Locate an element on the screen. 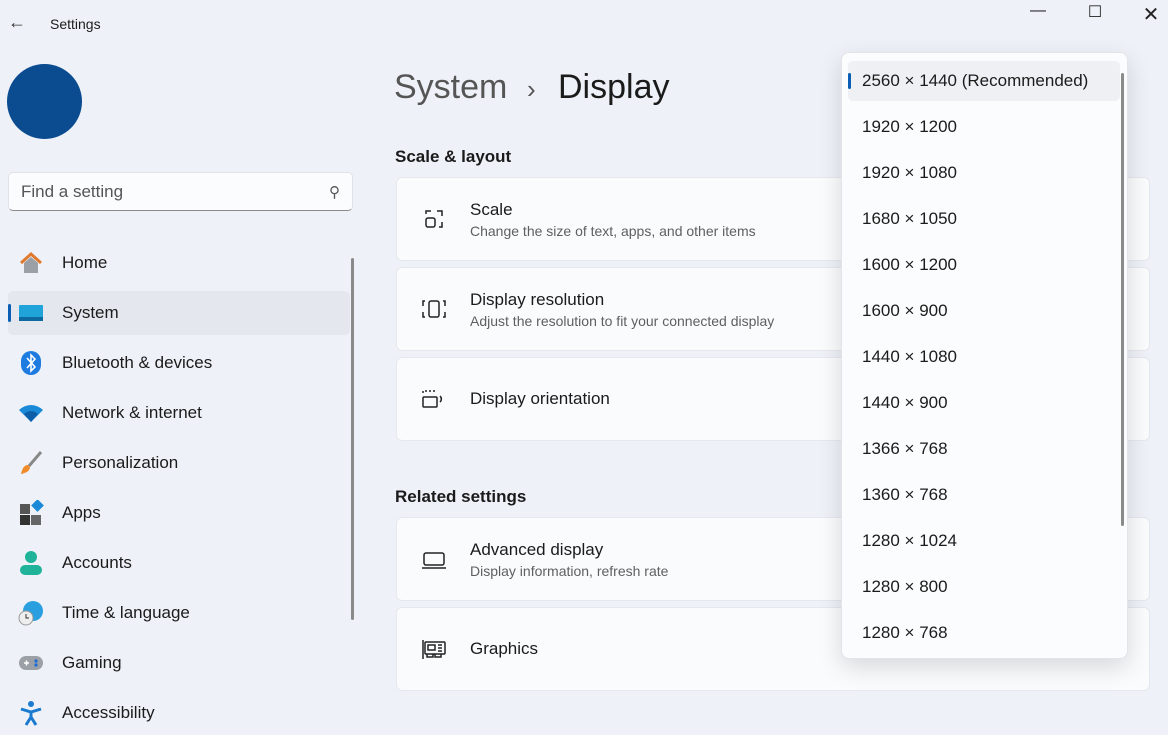 This screenshot has height=735, width=1168. maximize-button: ☐ is located at coordinates (1095, 14).